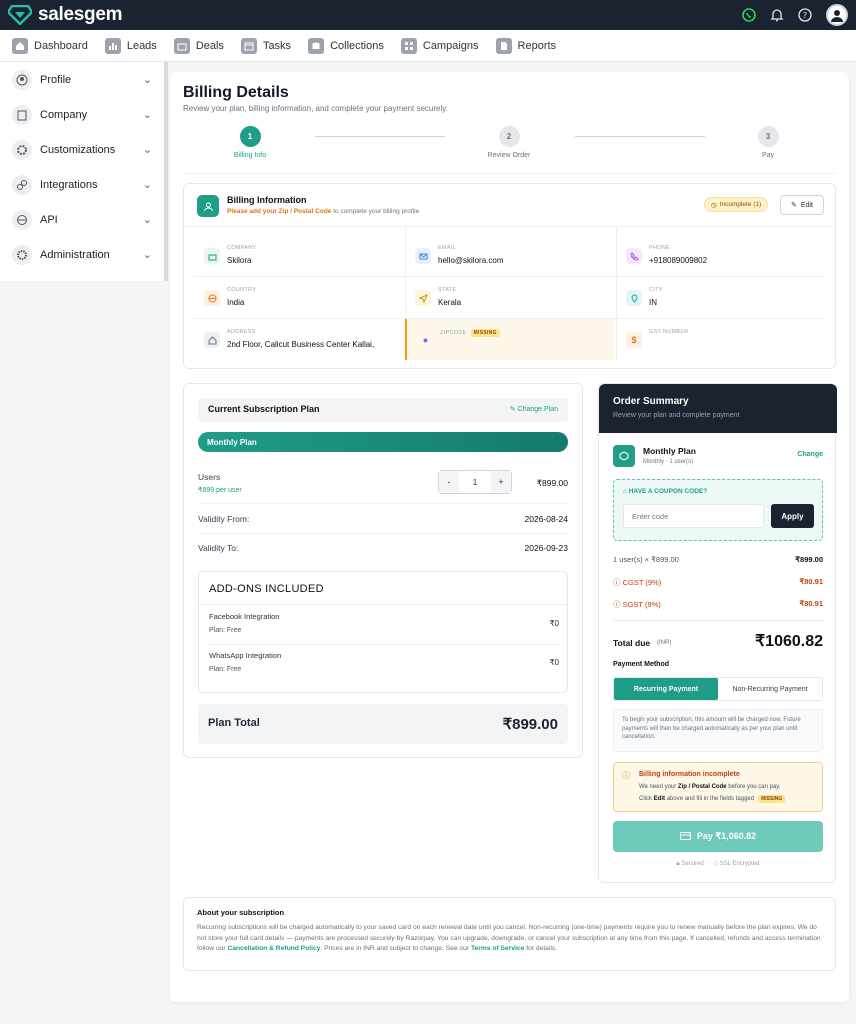 The height and width of the screenshot is (1024, 856). What do you see at coordinates (22, 149) in the screenshot?
I see `settings-icon` at bounding box center [22, 149].